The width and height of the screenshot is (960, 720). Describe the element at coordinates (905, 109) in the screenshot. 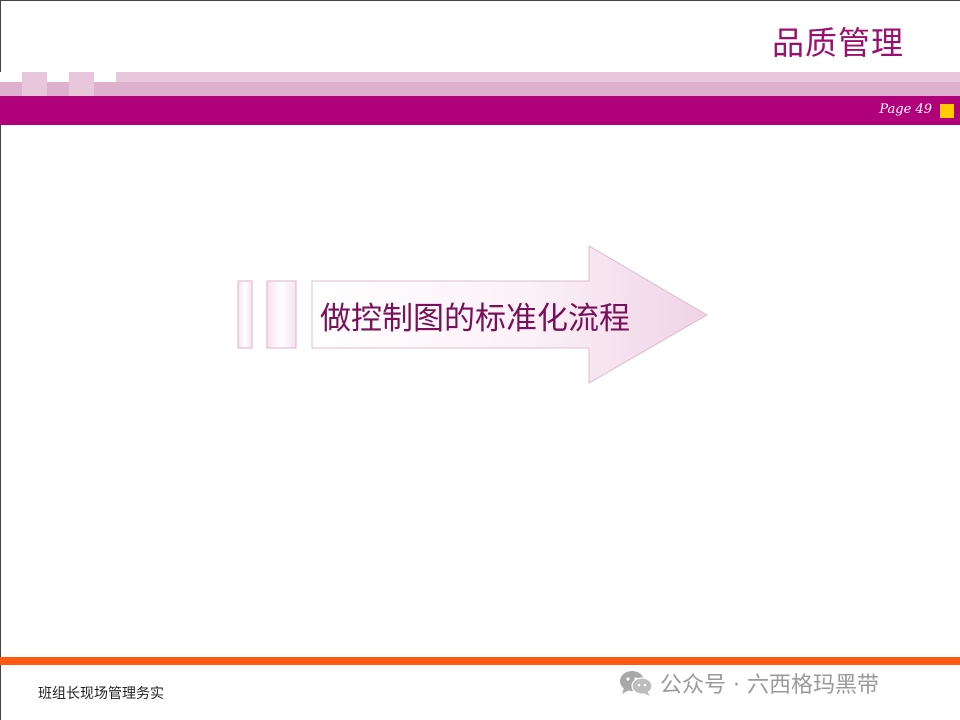

I see `page-number: Page 49` at that location.